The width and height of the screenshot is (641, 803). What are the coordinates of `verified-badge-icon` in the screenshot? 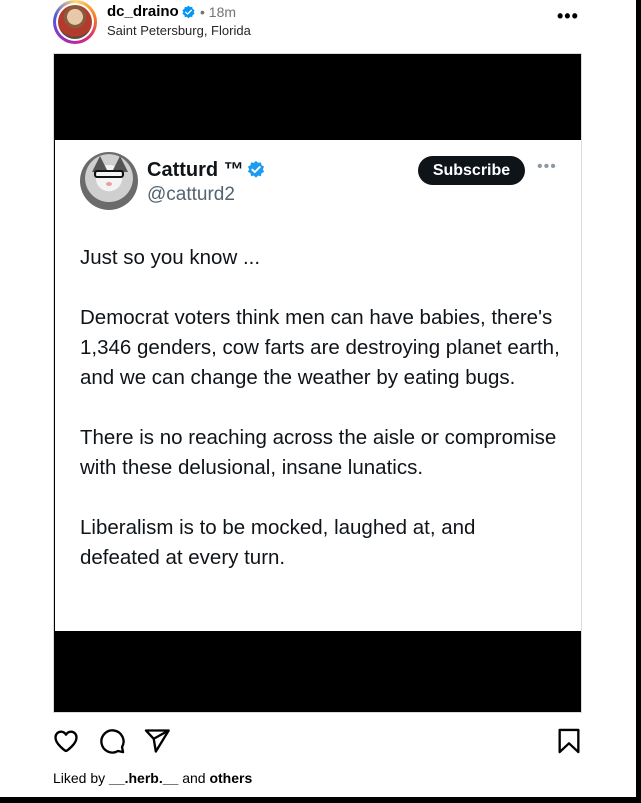 It's located at (188, 12).